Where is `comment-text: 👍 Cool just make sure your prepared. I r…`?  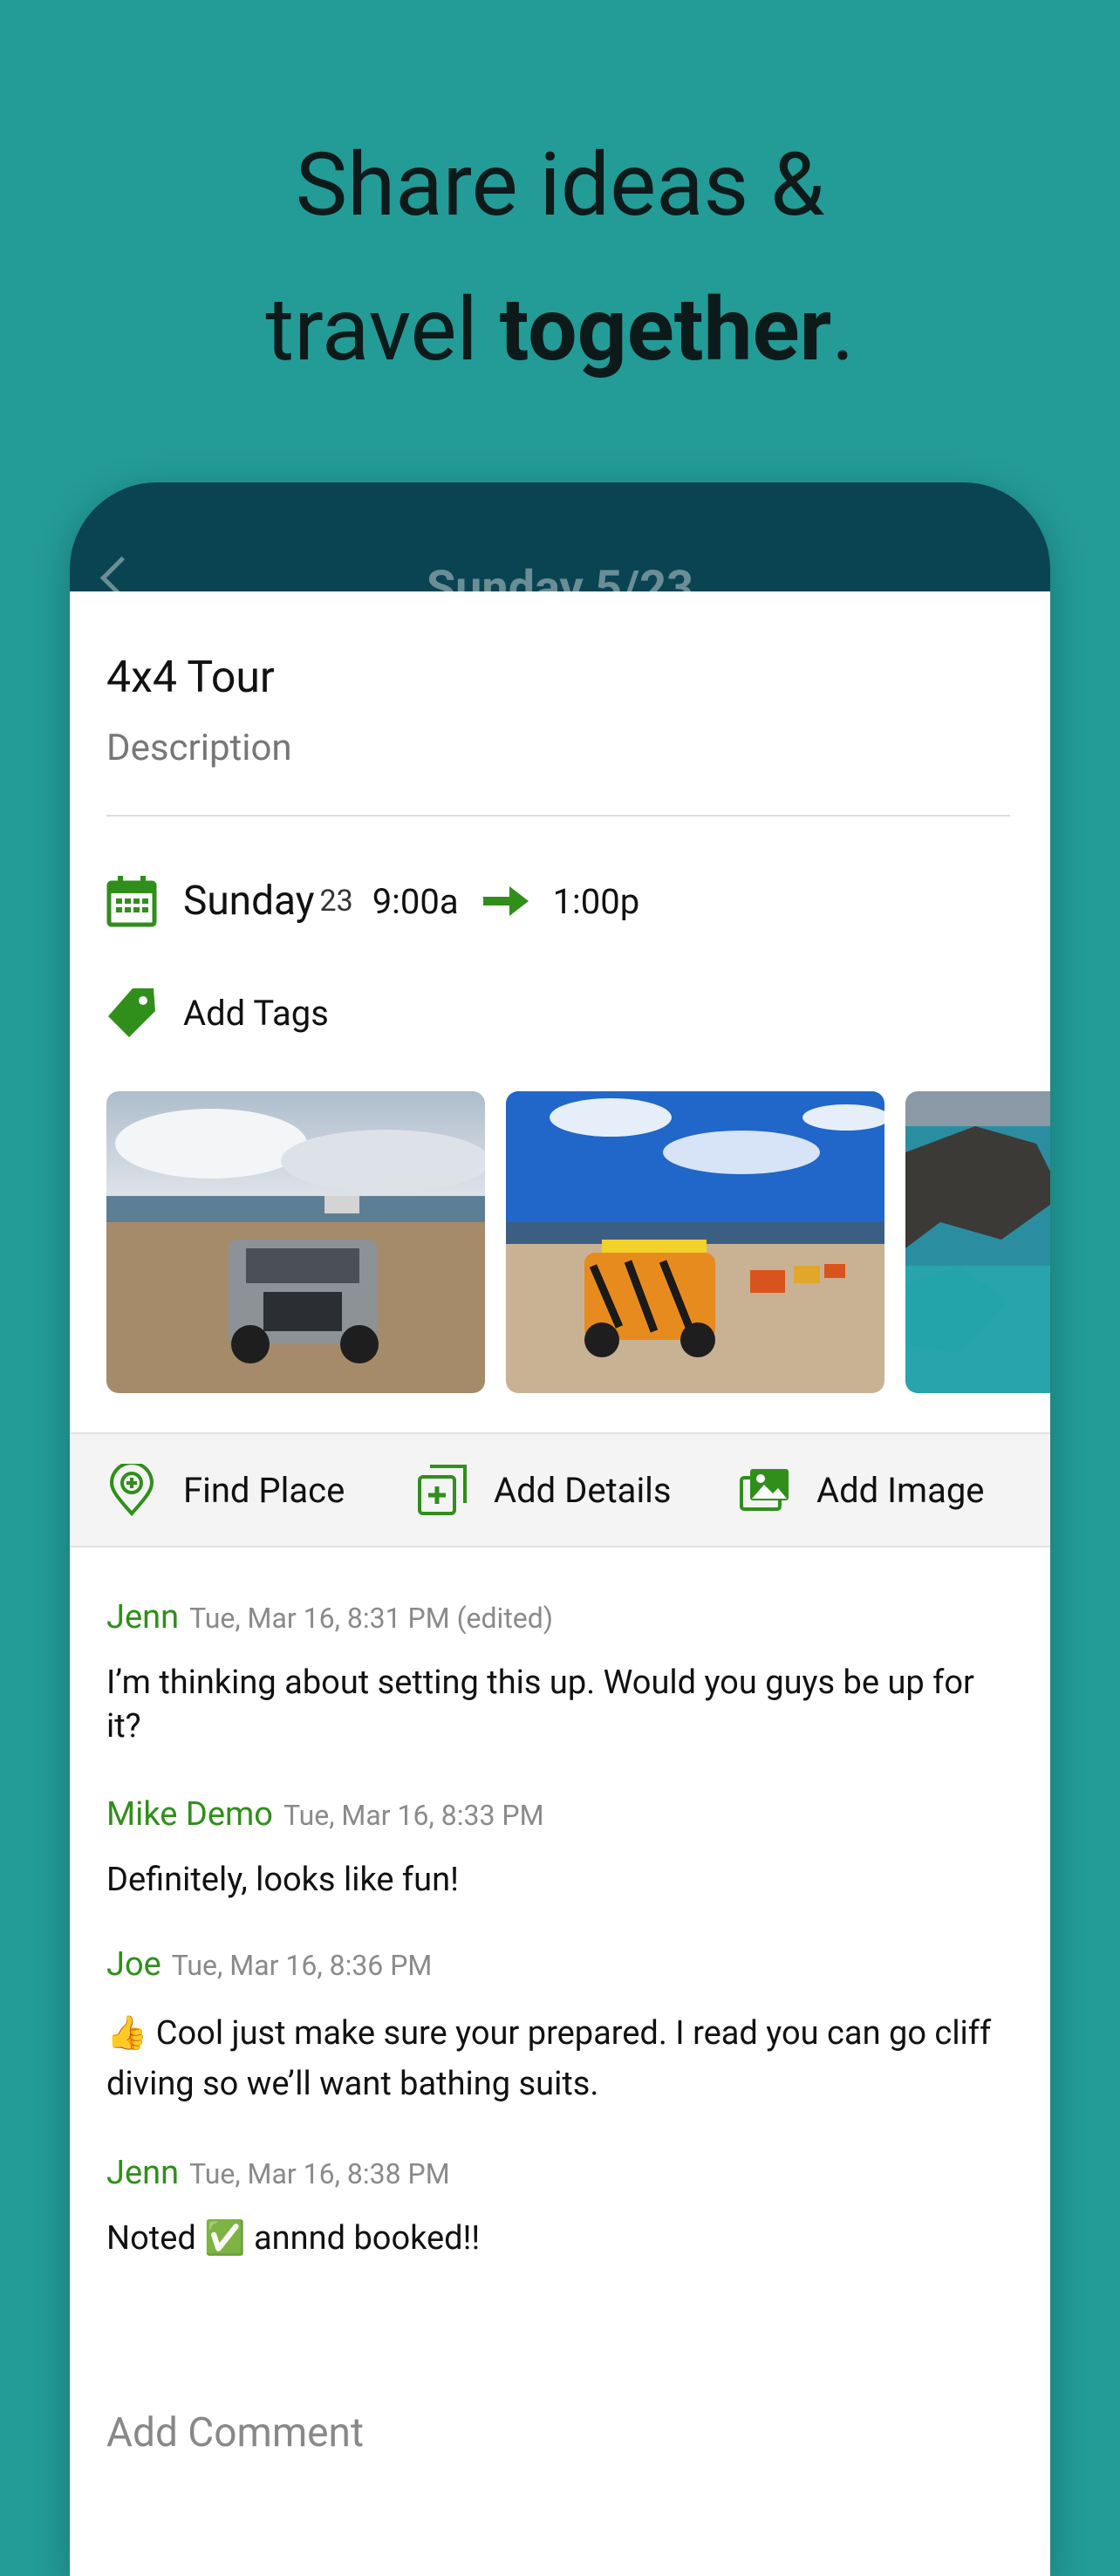
comment-text: 👍 Cool just make sure your prepared. I r… is located at coordinates (549, 2058).